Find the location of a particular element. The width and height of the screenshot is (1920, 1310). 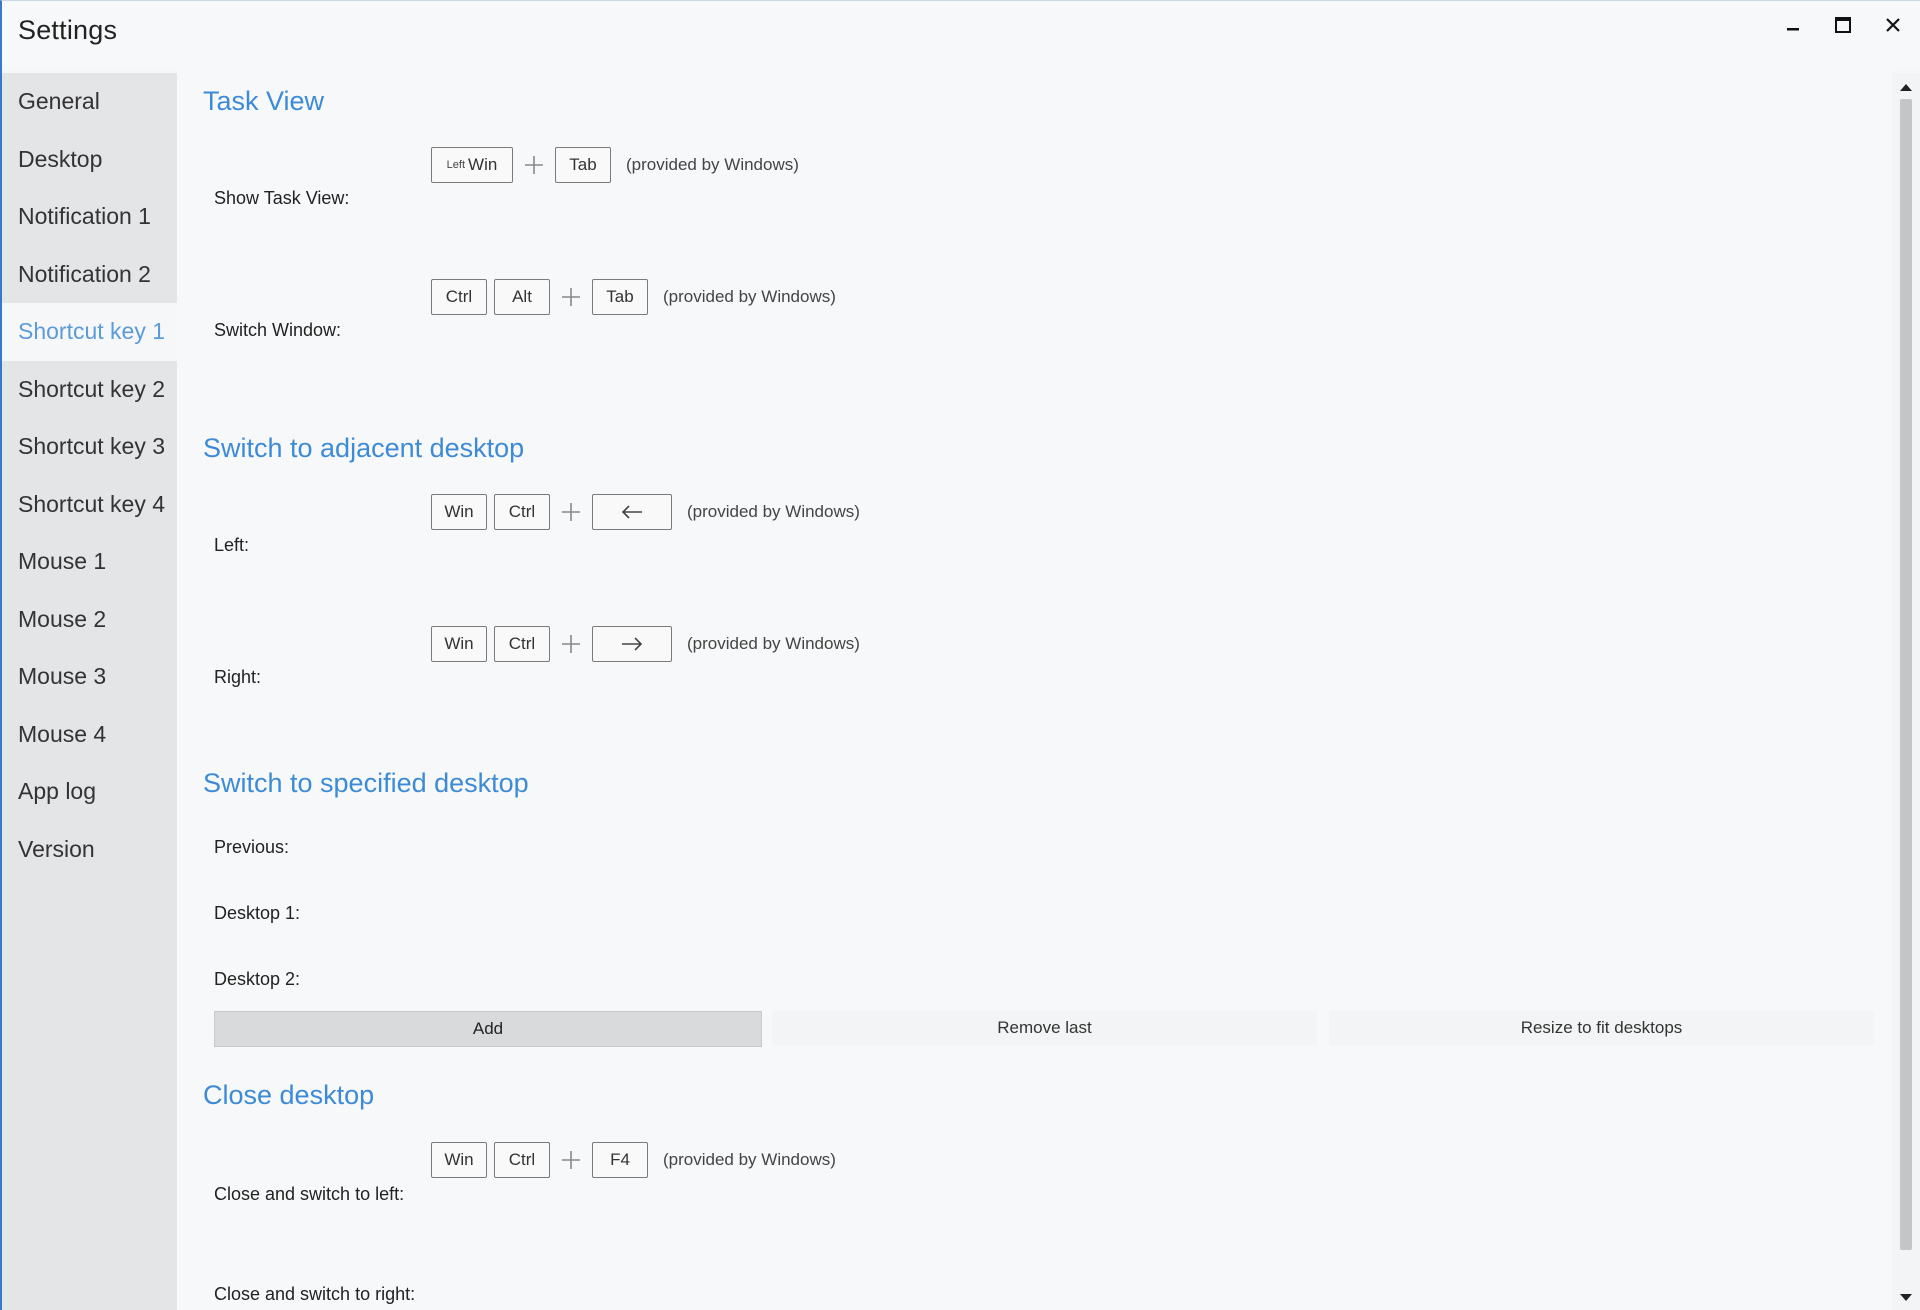

chevron-down-icon is located at coordinates (1906, 1297).